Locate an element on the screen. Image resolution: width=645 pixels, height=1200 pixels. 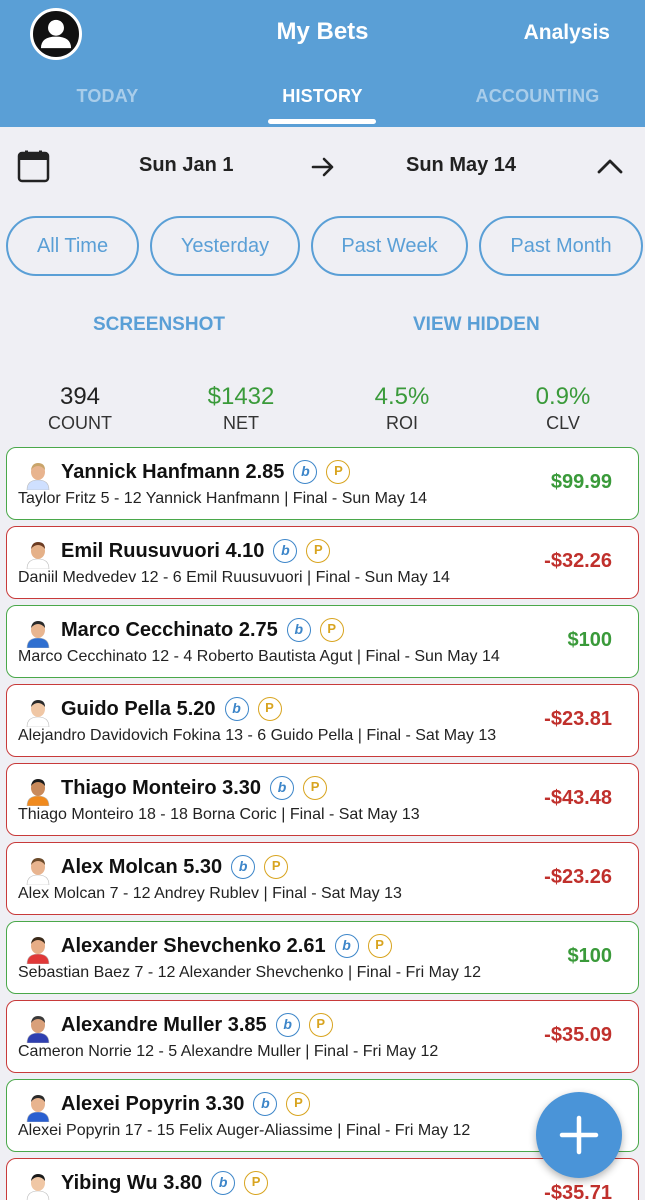
bet-amount: -$23.81 is located at coordinates (578, 719).